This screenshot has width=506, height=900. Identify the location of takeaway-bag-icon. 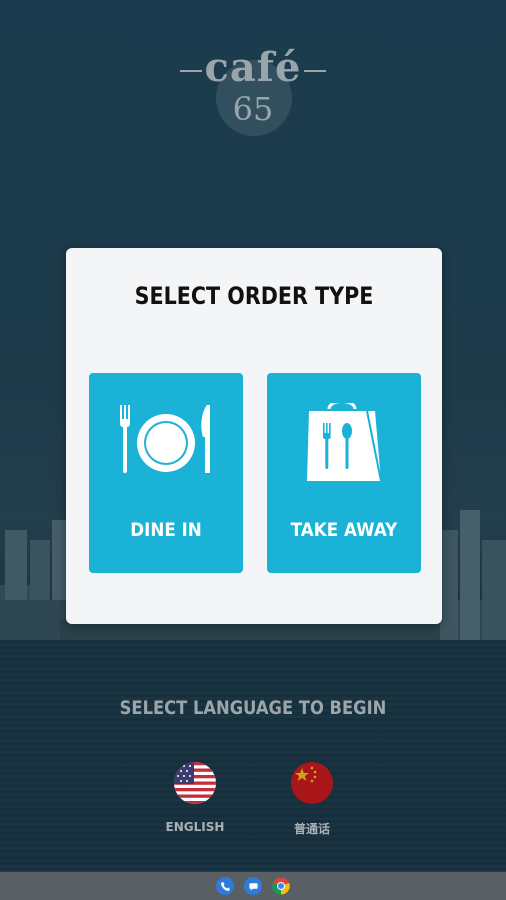
(344, 442).